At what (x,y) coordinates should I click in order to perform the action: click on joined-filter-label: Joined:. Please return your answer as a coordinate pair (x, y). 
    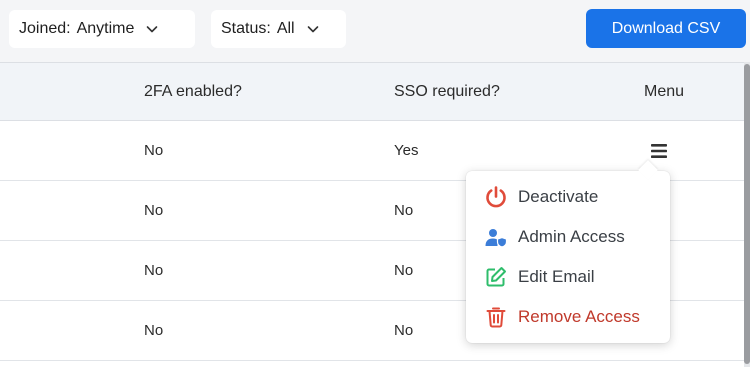
    Looking at the image, I should click on (45, 28).